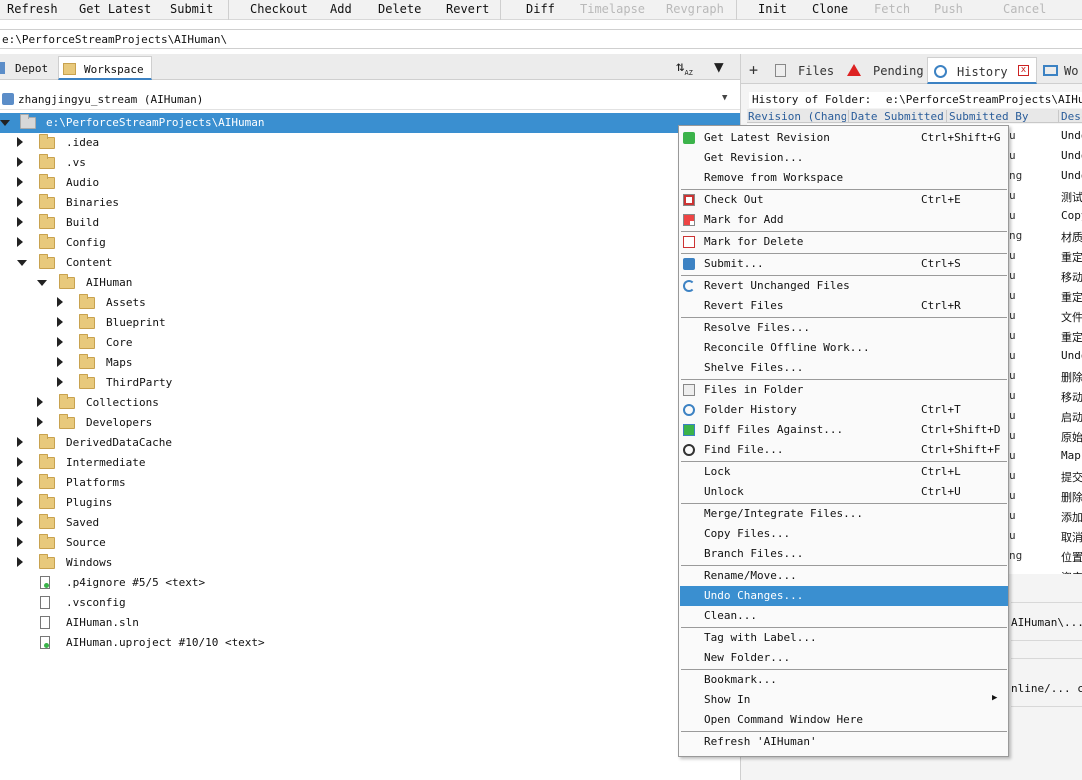 This screenshot has height=780, width=1082. What do you see at coordinates (370, 183) in the screenshot?
I see `tree-row-audio: Audio` at bounding box center [370, 183].